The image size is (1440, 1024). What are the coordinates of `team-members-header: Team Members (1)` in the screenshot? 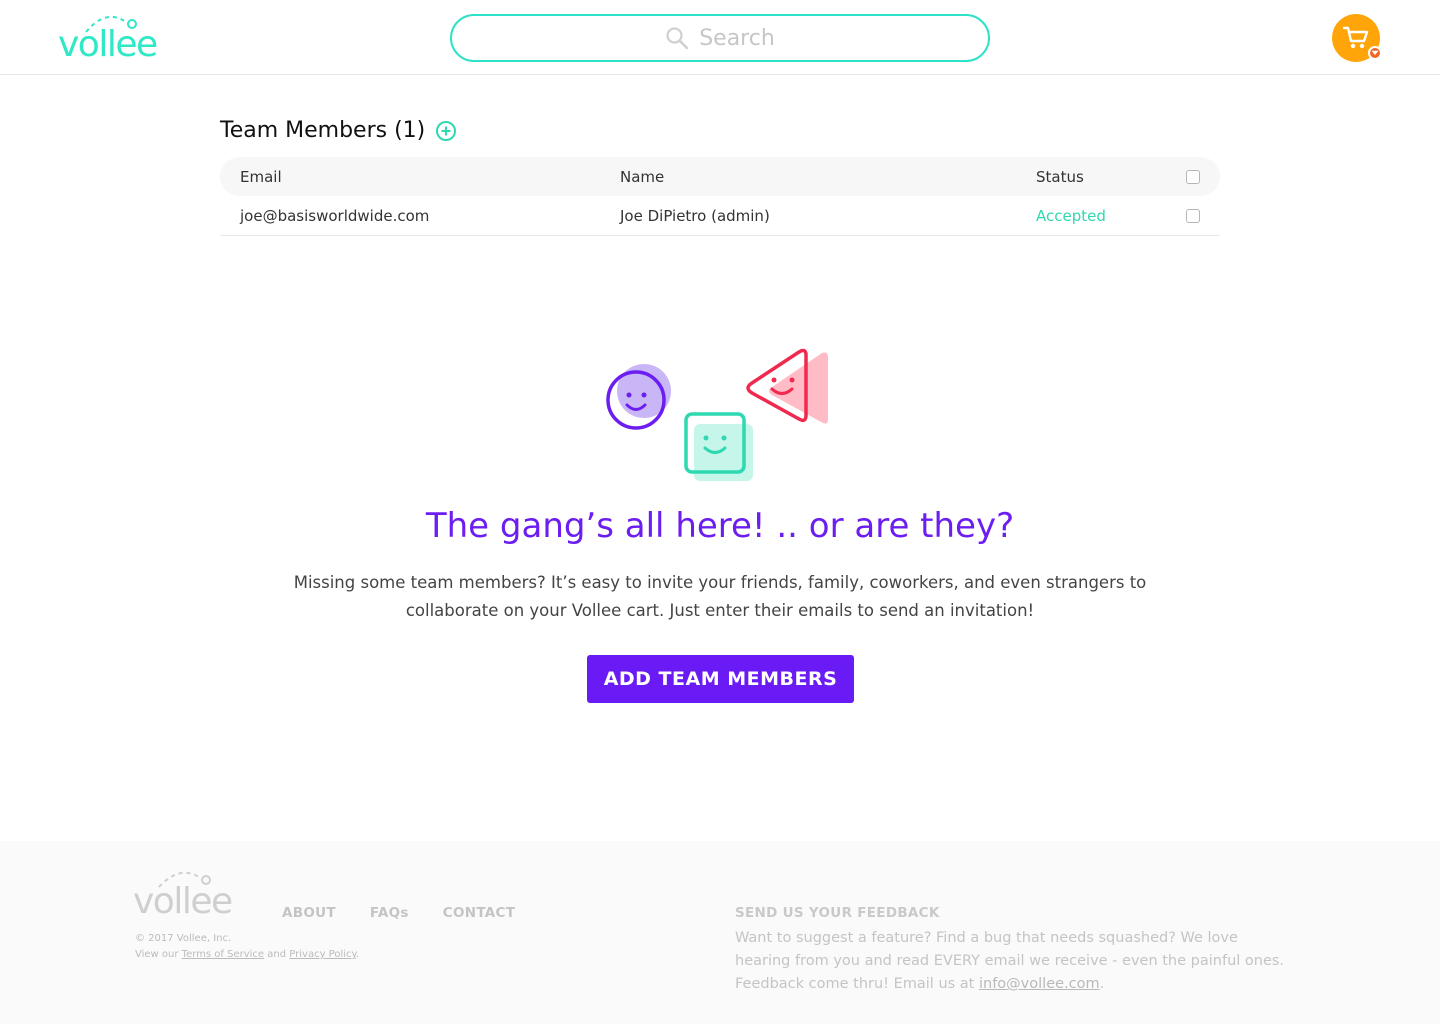 It's located at (338, 130).